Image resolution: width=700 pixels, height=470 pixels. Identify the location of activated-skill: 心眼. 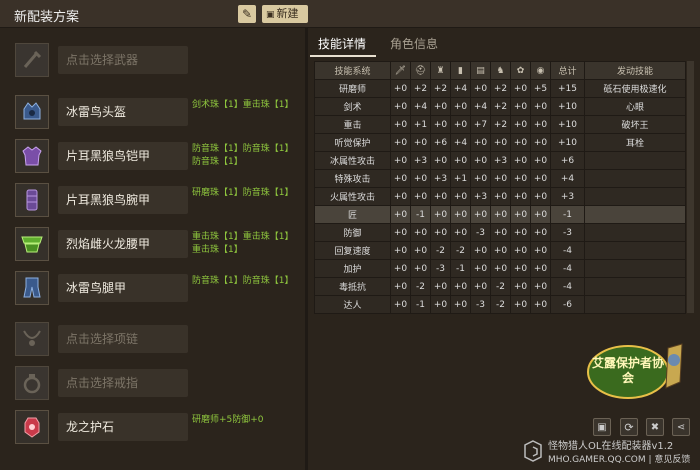
(635, 106).